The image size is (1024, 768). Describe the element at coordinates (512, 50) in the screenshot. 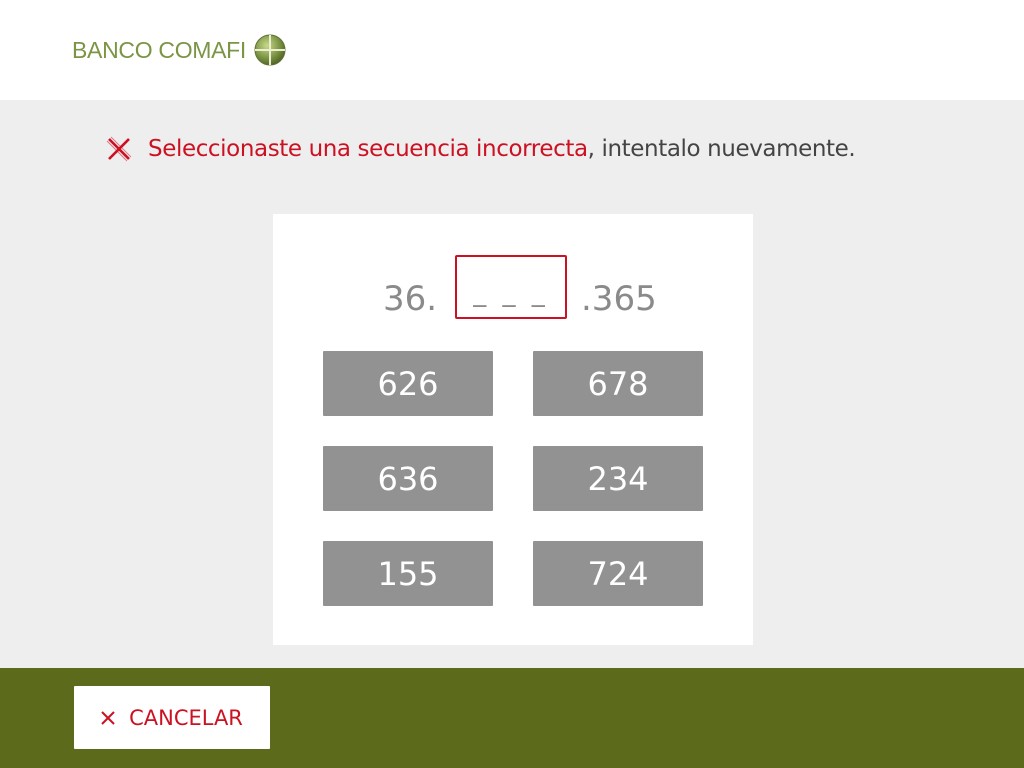

I see `header: BANCO COMAFI` at that location.